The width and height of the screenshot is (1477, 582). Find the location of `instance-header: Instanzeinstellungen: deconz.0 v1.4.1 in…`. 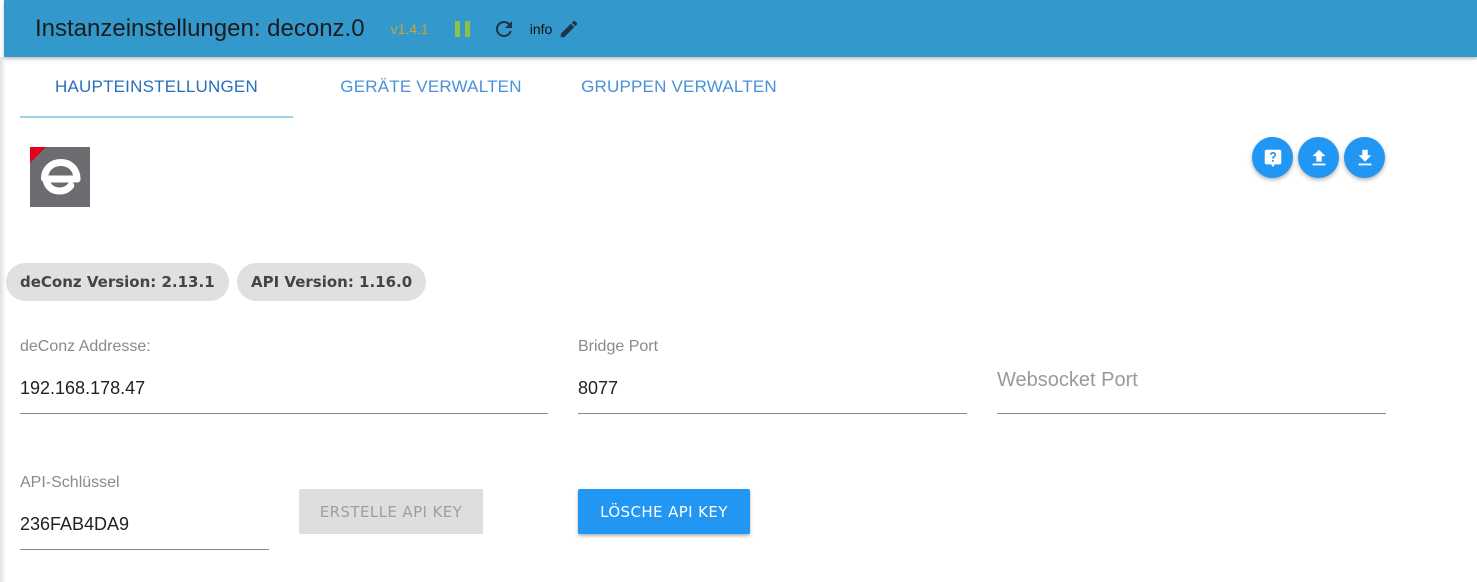

instance-header: Instanzeinstellungen: deconz.0 v1.4.1 in… is located at coordinates (740, 28).